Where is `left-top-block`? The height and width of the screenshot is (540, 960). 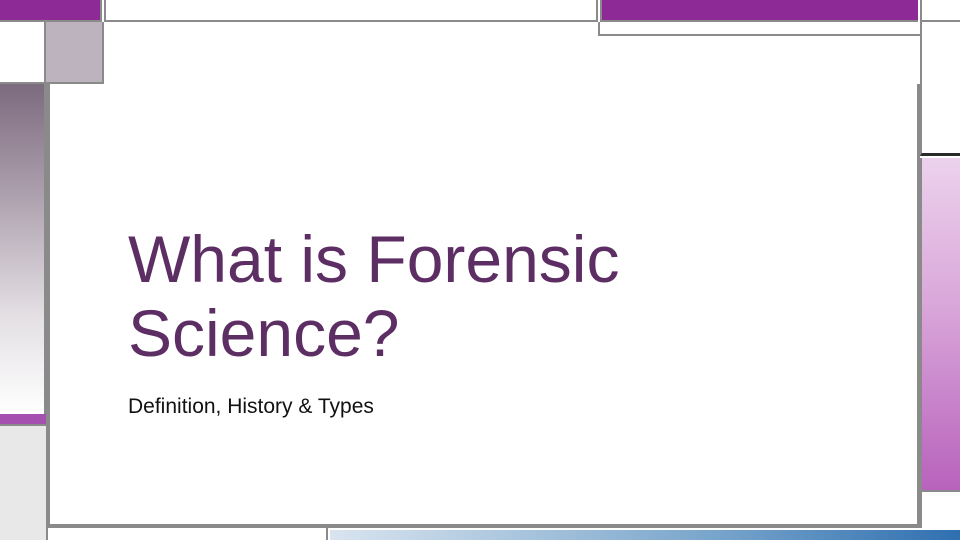
left-top-block is located at coordinates (23, 53).